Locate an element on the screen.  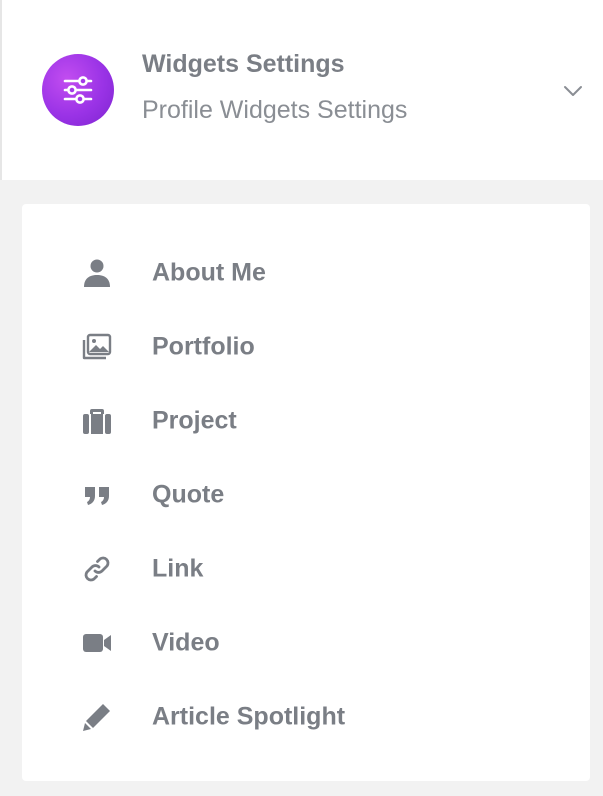
chevron-down-icon is located at coordinates (573, 91).